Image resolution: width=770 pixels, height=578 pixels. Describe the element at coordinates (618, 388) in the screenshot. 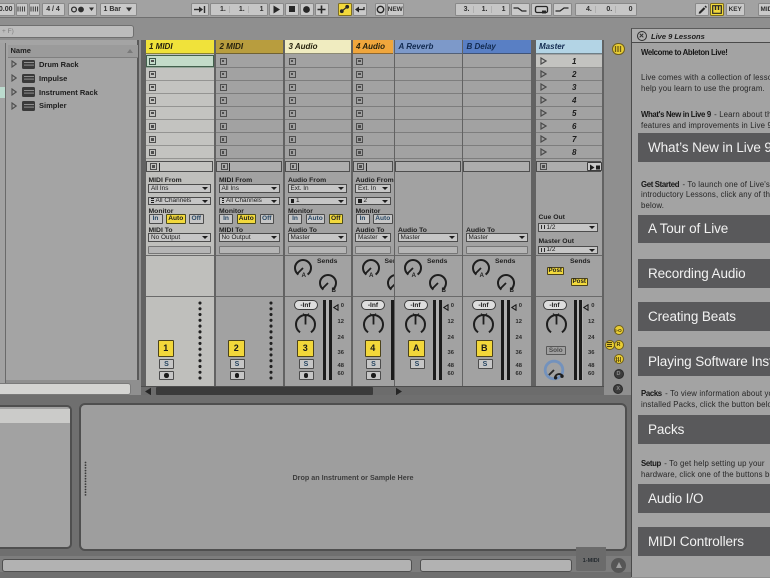

I see `show-crossfader-toggle: X` at that location.